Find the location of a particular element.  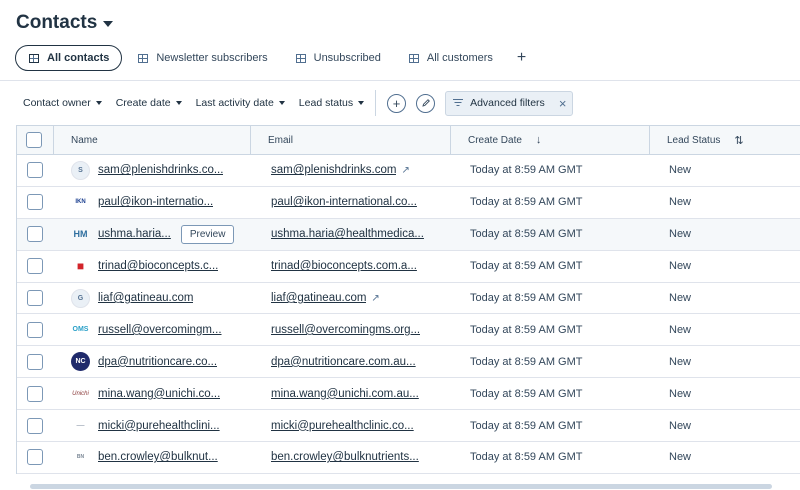

edit-filters-button is located at coordinates (426, 103).